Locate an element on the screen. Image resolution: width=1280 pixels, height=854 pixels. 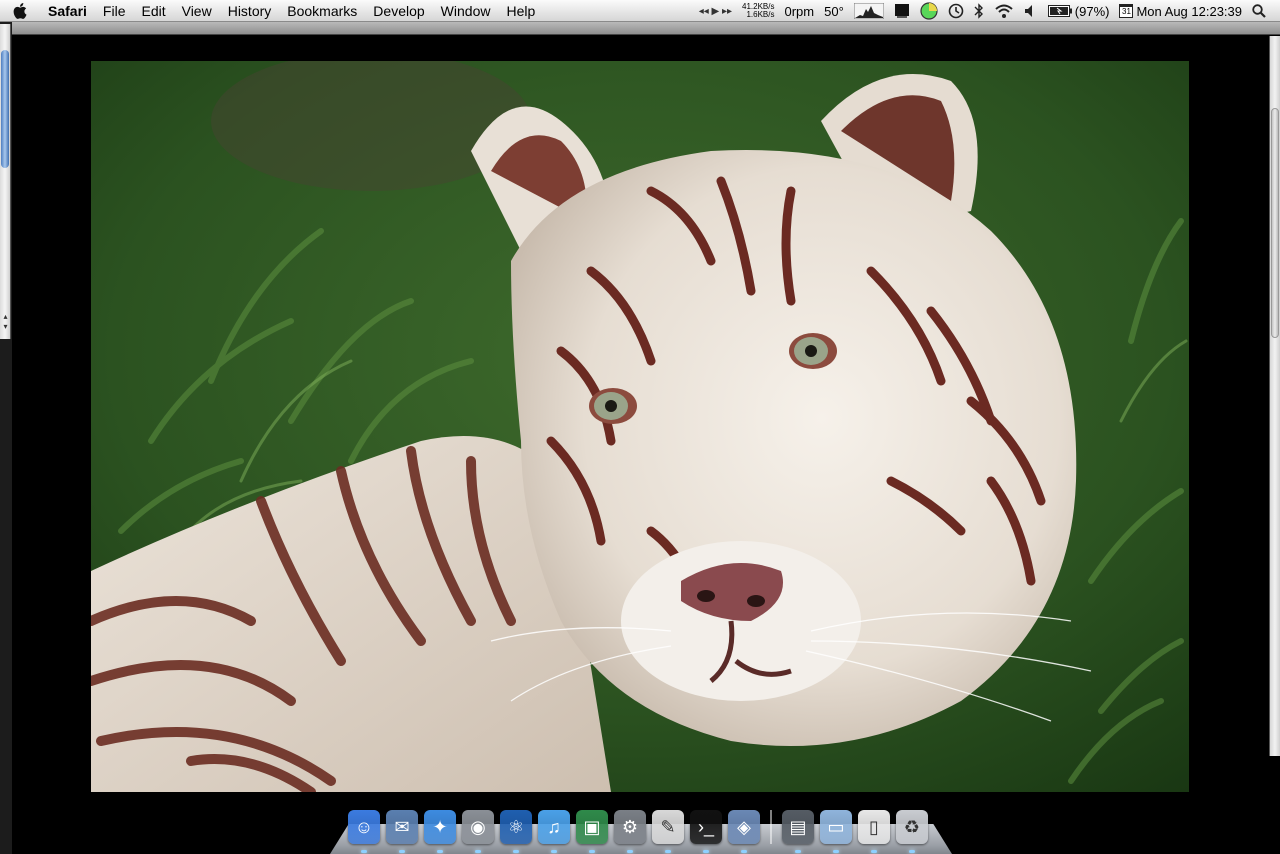
clock-text: Mon Aug 12:23:39 is located at coordinates (1189, 11).